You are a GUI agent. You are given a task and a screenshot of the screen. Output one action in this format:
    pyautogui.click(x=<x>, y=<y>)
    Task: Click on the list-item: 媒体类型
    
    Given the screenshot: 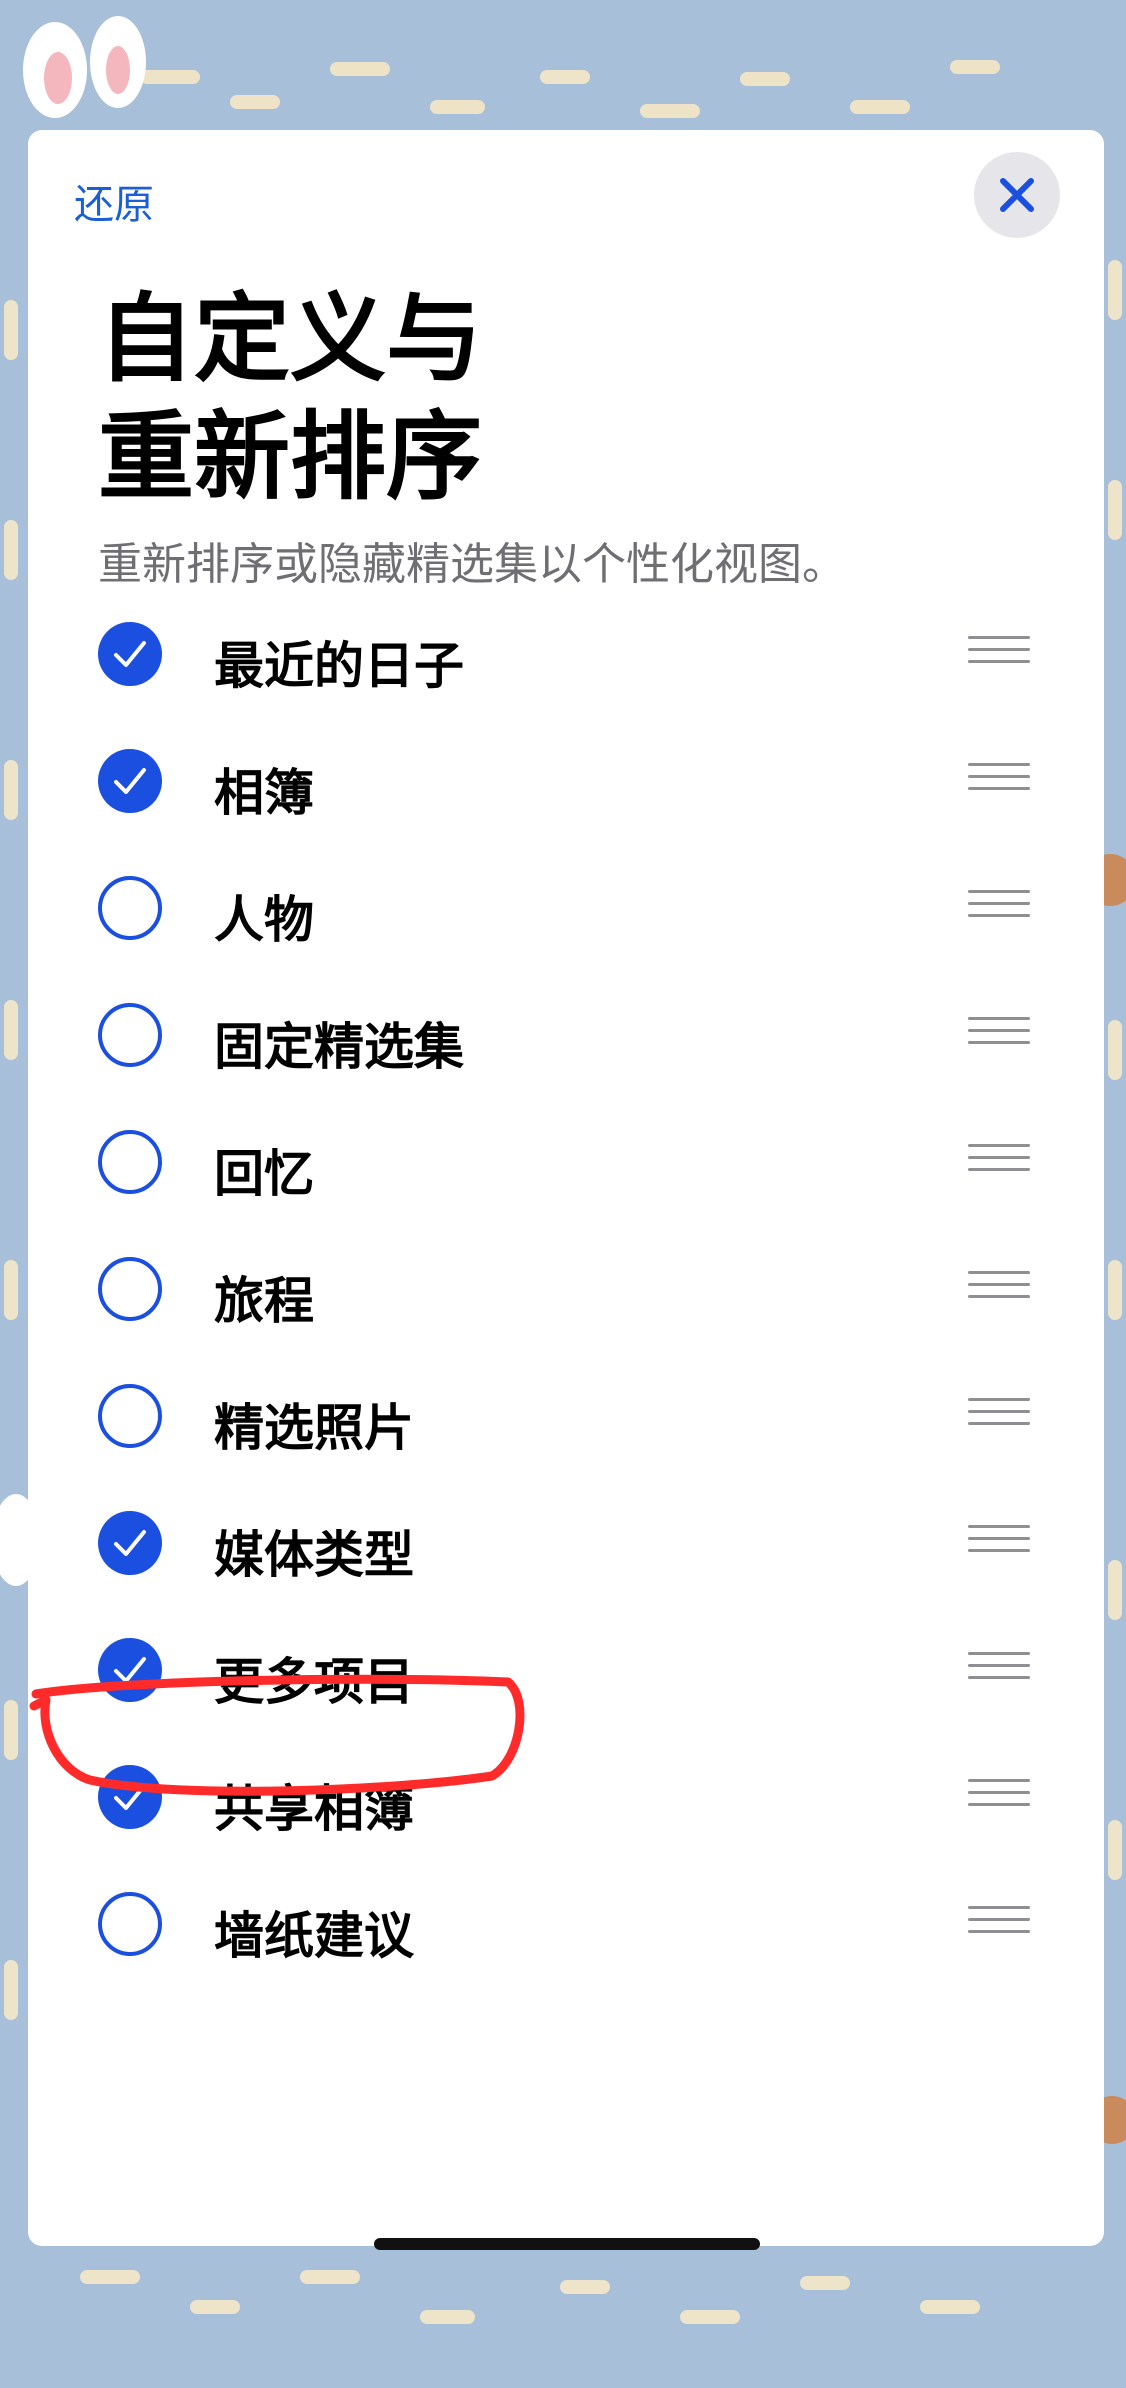 What is the action you would take?
    pyautogui.click(x=566, y=1542)
    